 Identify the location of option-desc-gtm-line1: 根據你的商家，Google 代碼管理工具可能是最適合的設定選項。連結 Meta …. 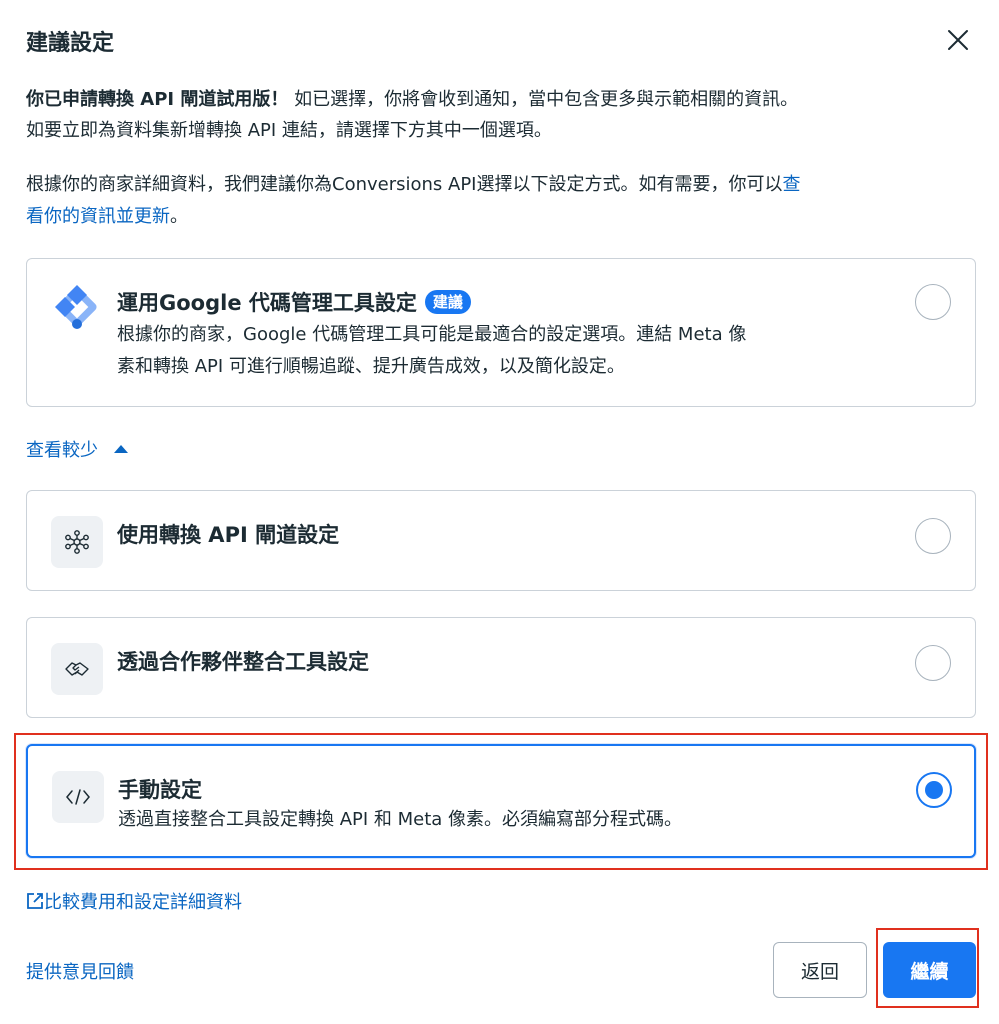
(432, 334).